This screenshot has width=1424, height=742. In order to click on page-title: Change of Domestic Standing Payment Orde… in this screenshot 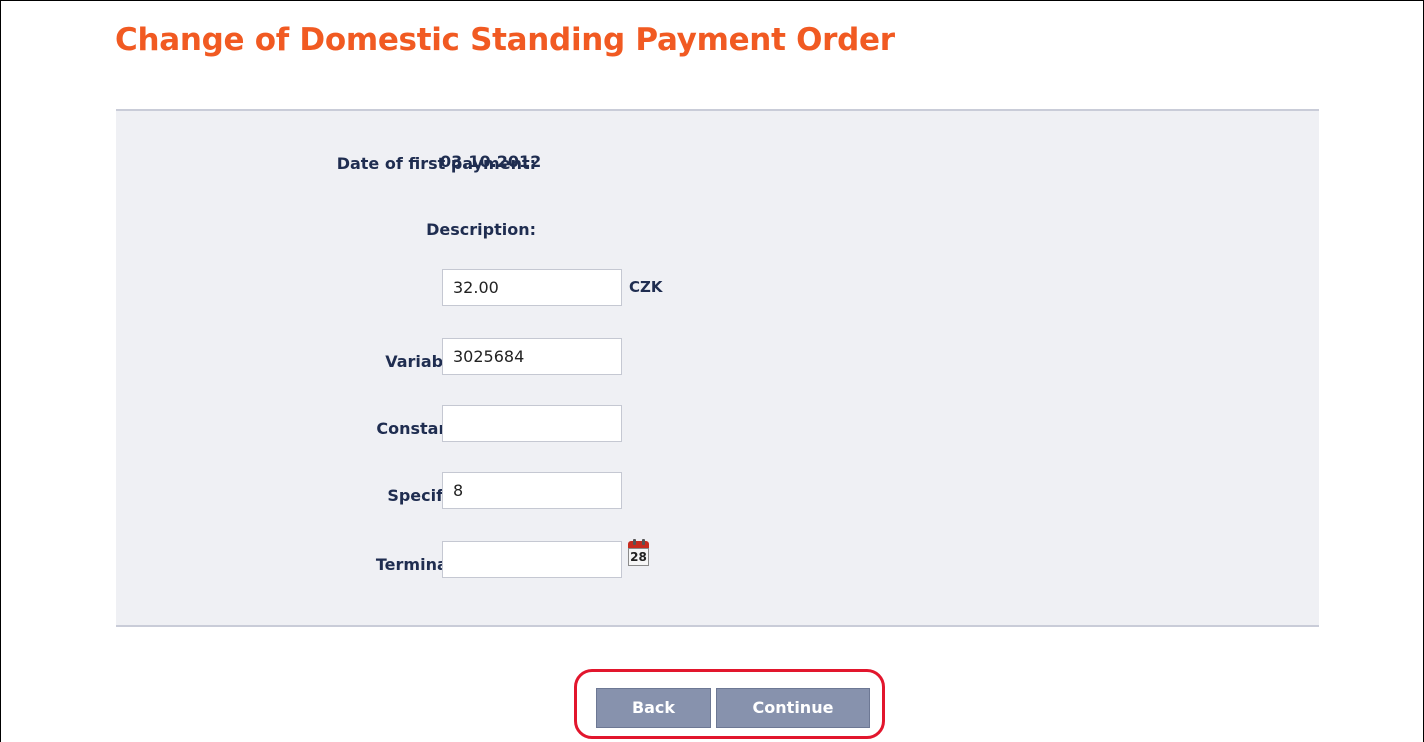, I will do `click(505, 40)`.